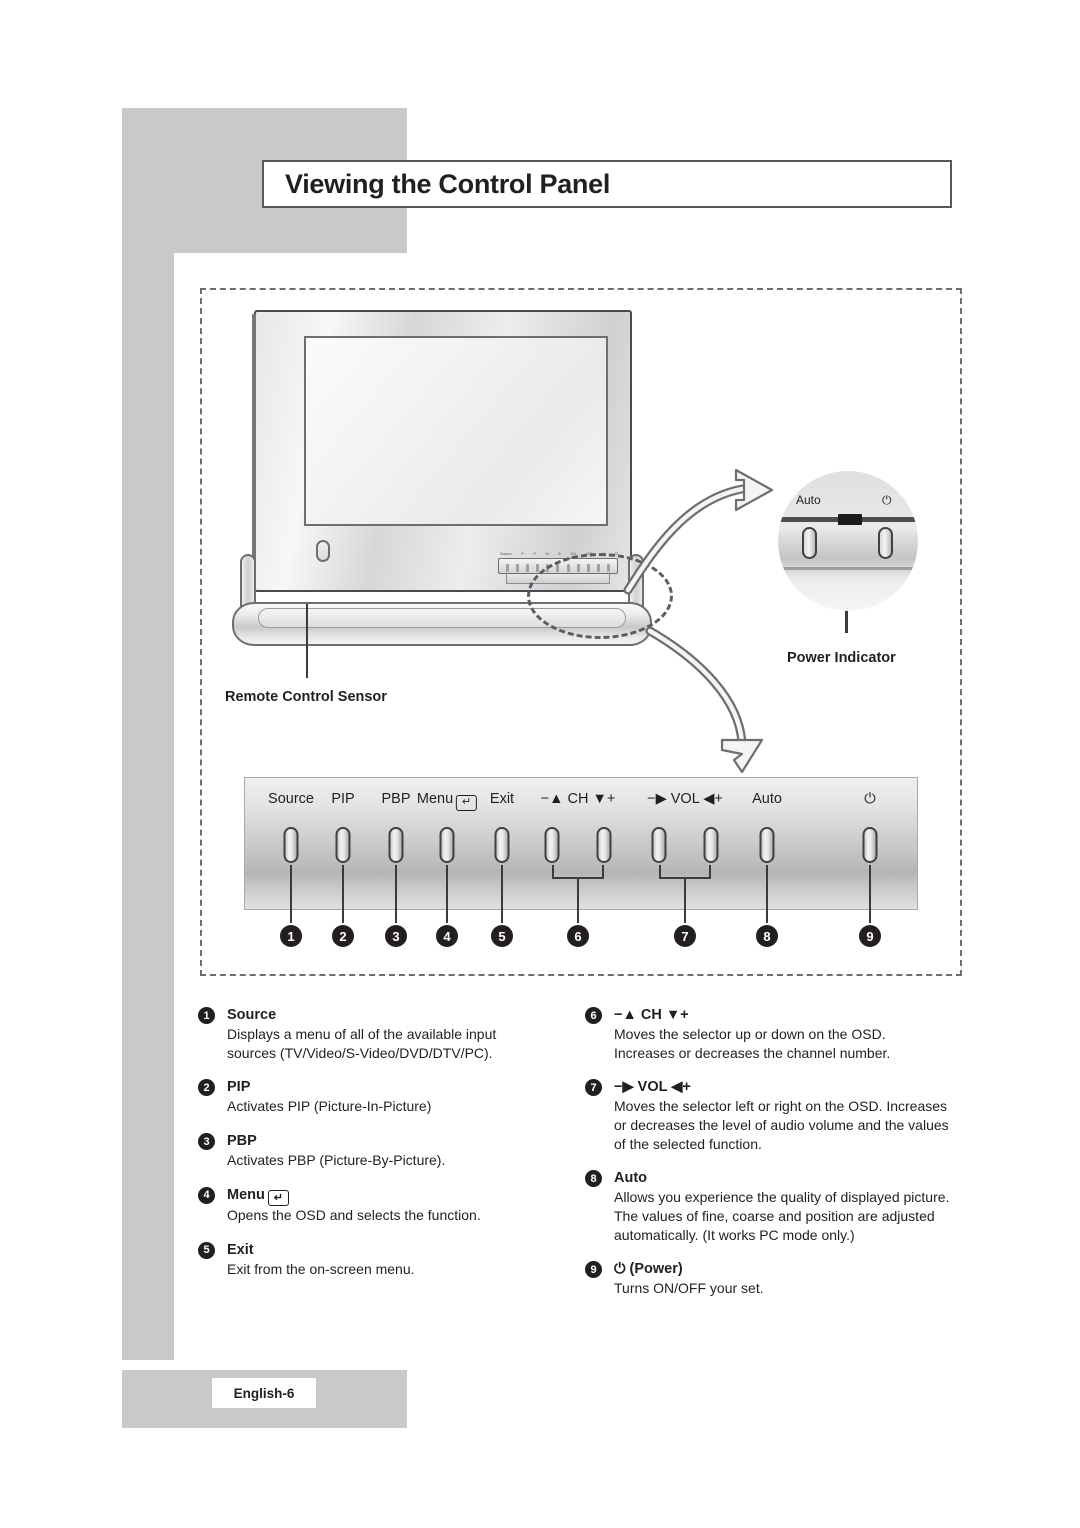 Image resolution: width=1080 pixels, height=1528 pixels. Describe the element at coordinates (578, 799) in the screenshot. I see `ch-group-label: −▲ CH ▼+` at that location.